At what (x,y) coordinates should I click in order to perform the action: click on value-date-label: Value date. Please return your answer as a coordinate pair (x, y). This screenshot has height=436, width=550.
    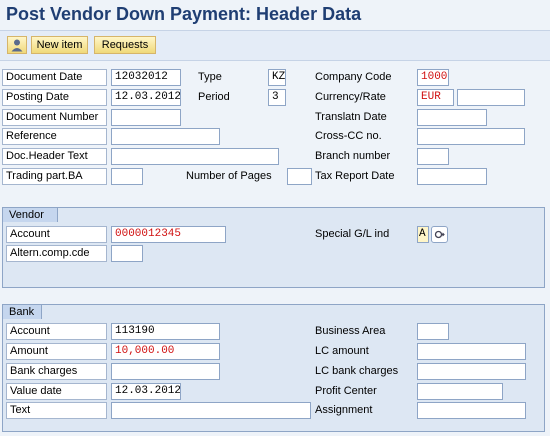
    Looking at the image, I should click on (56, 391).